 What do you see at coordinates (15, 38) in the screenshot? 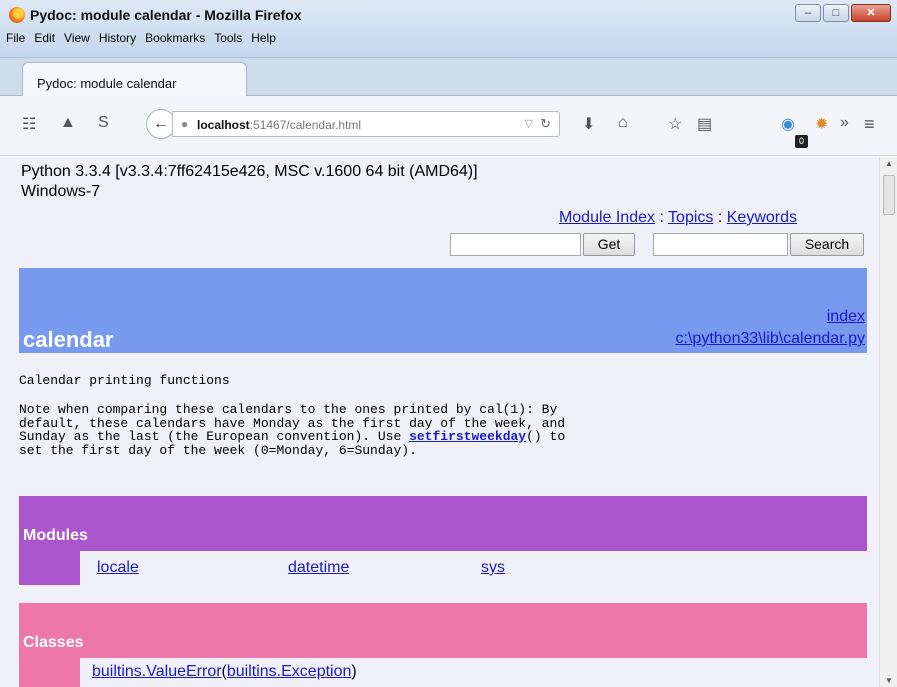
I see `menu-file: File` at bounding box center [15, 38].